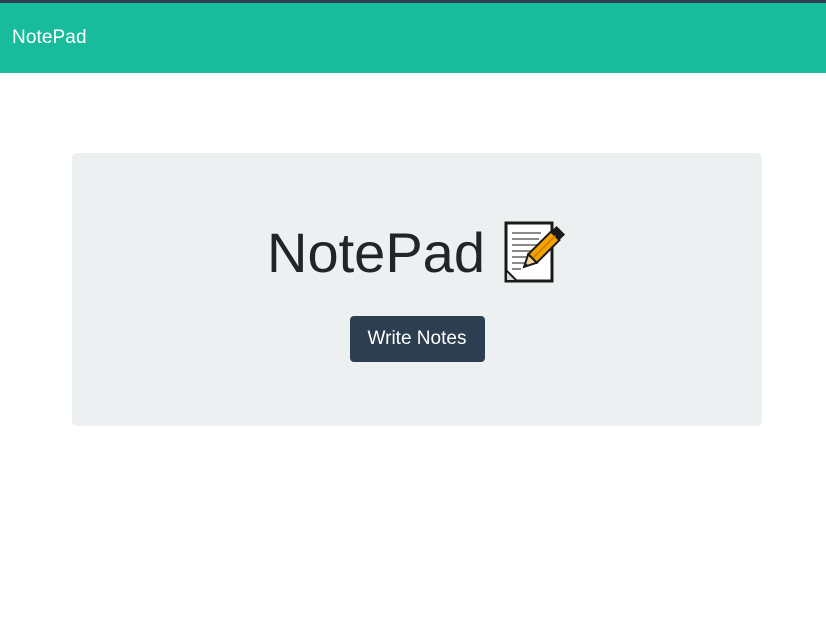  Describe the element at coordinates (413, 38) in the screenshot. I see `navbar: NotePad` at that location.